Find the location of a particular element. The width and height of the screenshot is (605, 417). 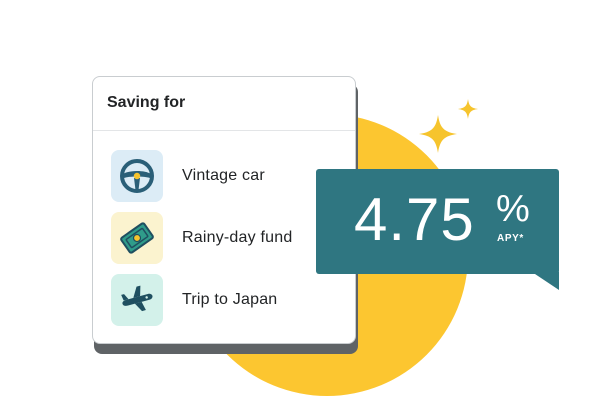

trip-to-japan-tile is located at coordinates (137, 300).